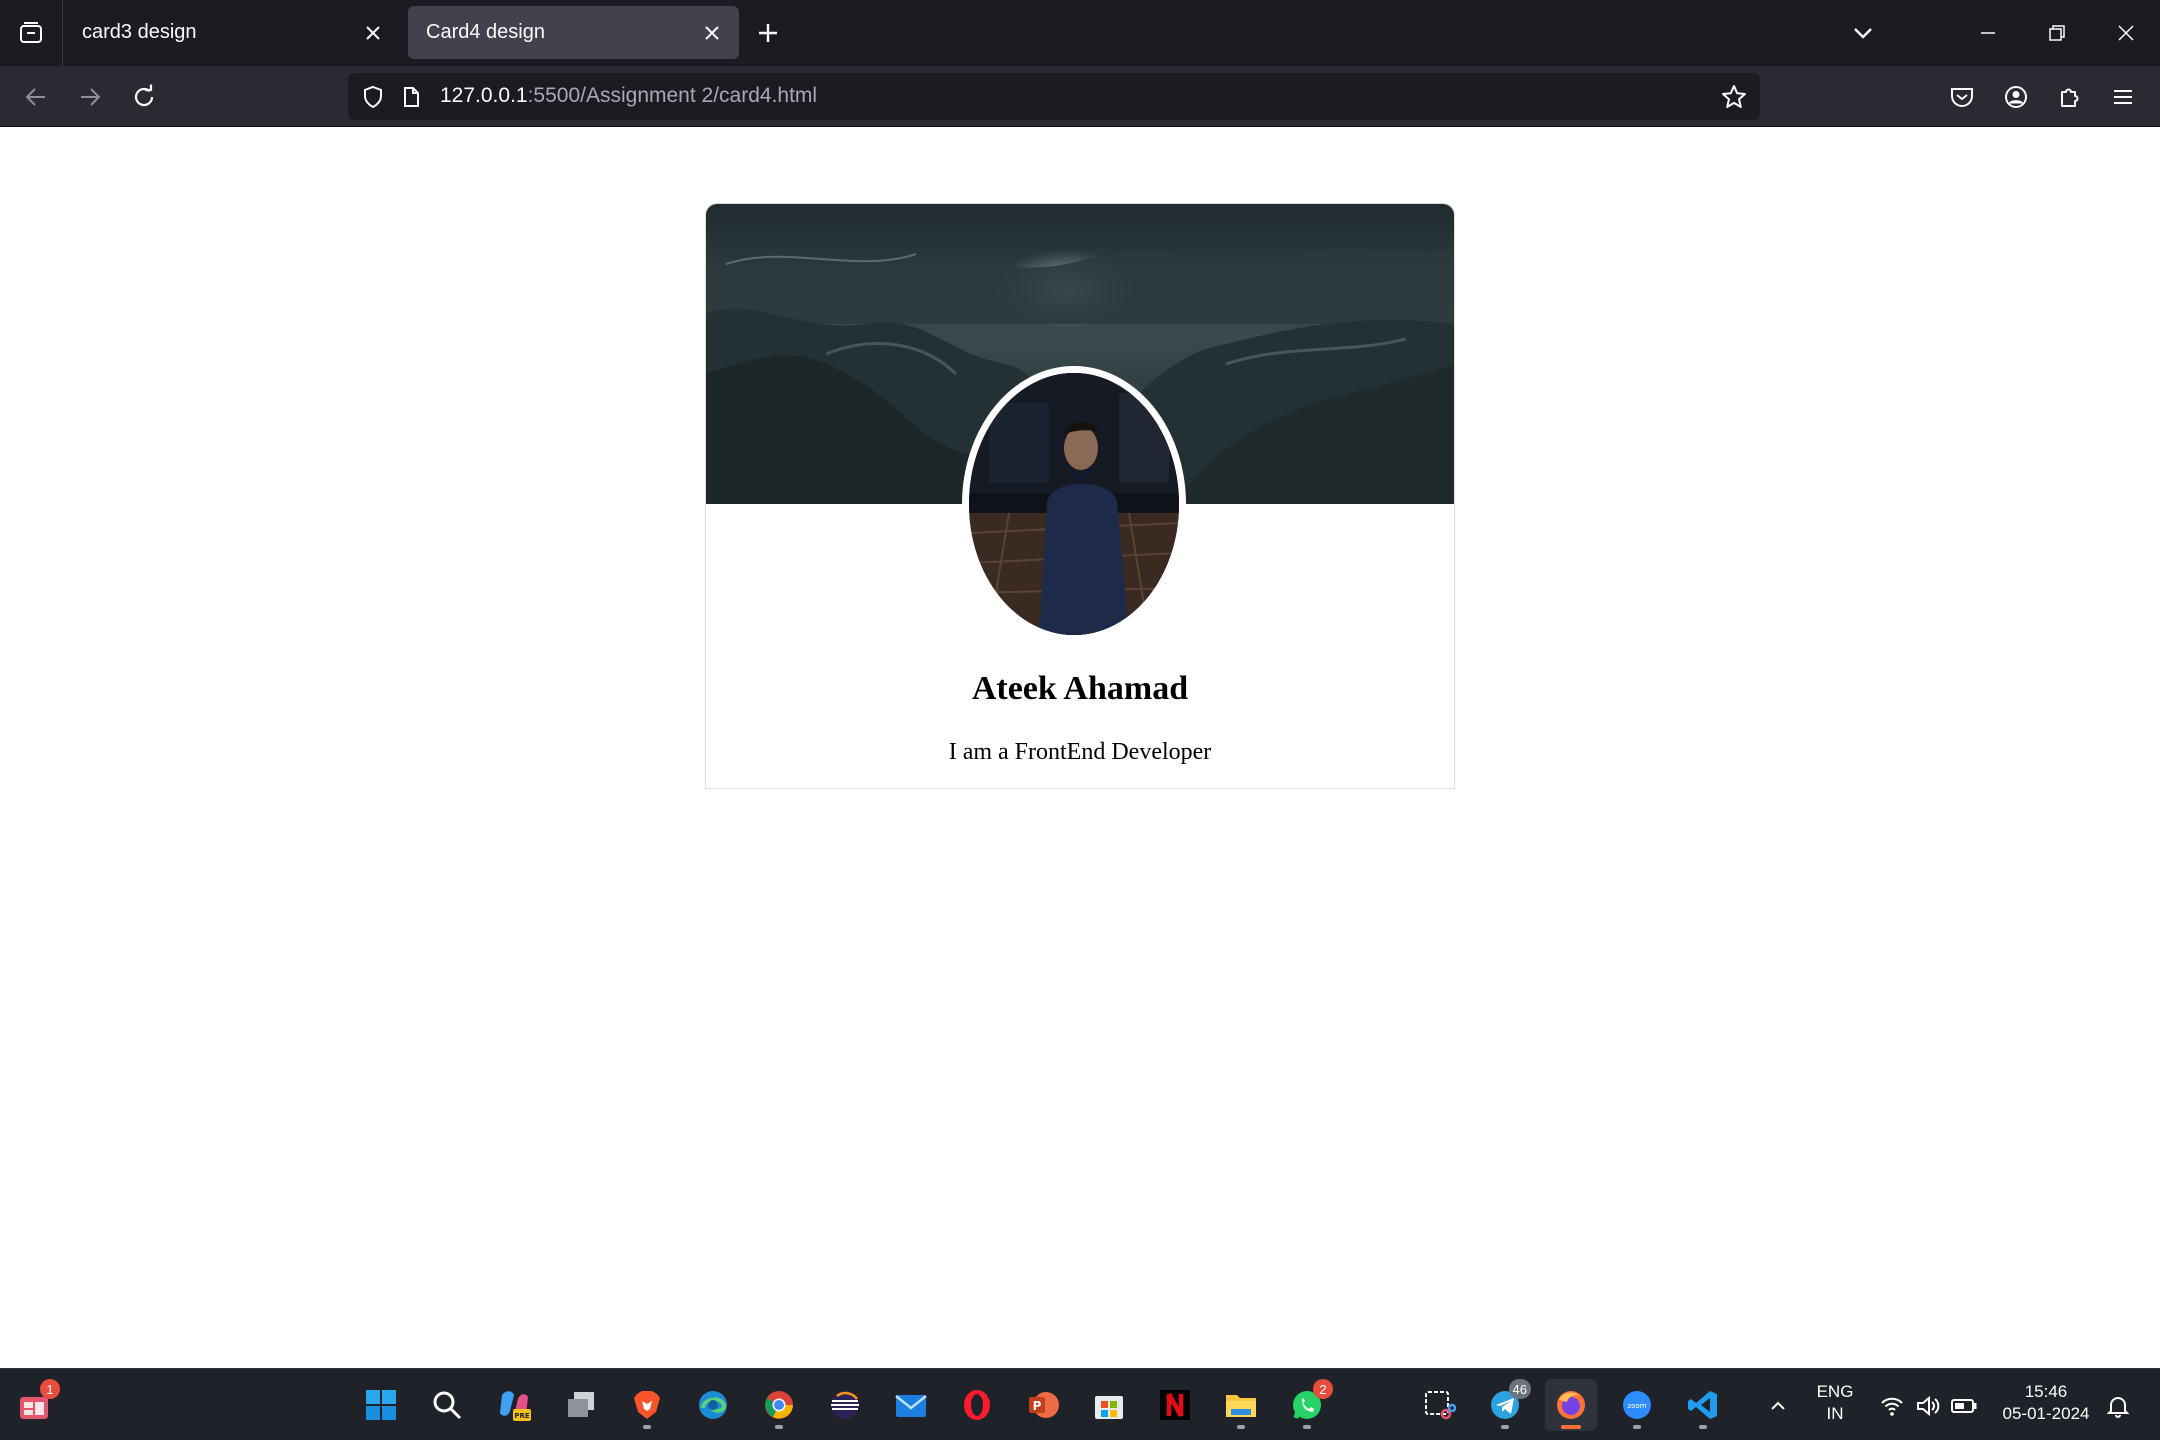 The image size is (2160, 1440). I want to click on browser-tab-strip: card3 design Card4 design, so click(1080, 33).